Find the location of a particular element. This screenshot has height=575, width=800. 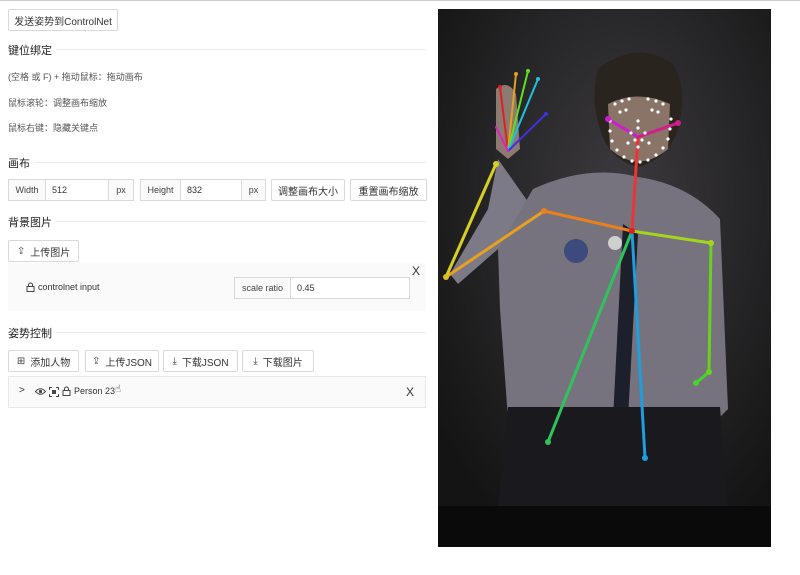

height-unit: px is located at coordinates (253, 190).